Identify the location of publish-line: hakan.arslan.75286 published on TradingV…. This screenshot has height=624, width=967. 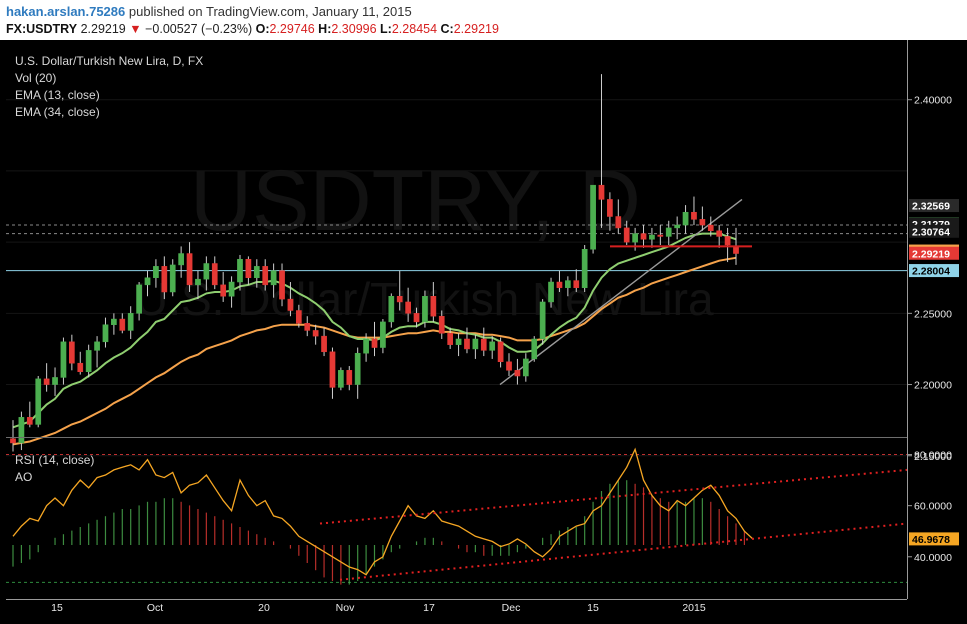
(209, 11).